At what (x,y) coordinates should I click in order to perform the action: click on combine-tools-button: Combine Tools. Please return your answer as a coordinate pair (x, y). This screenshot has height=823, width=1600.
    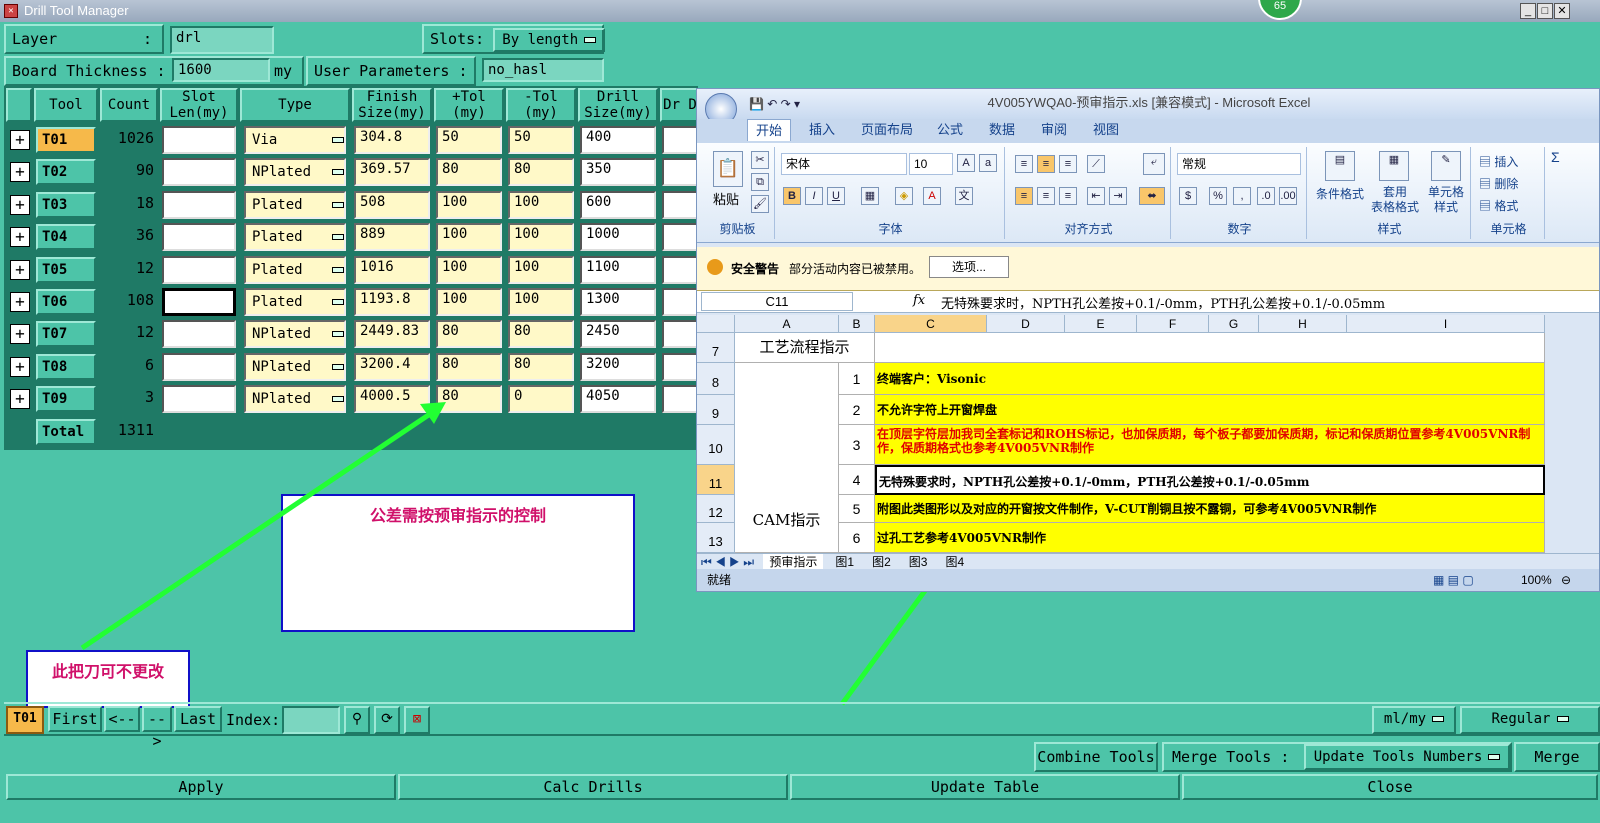
    Looking at the image, I should click on (1096, 757).